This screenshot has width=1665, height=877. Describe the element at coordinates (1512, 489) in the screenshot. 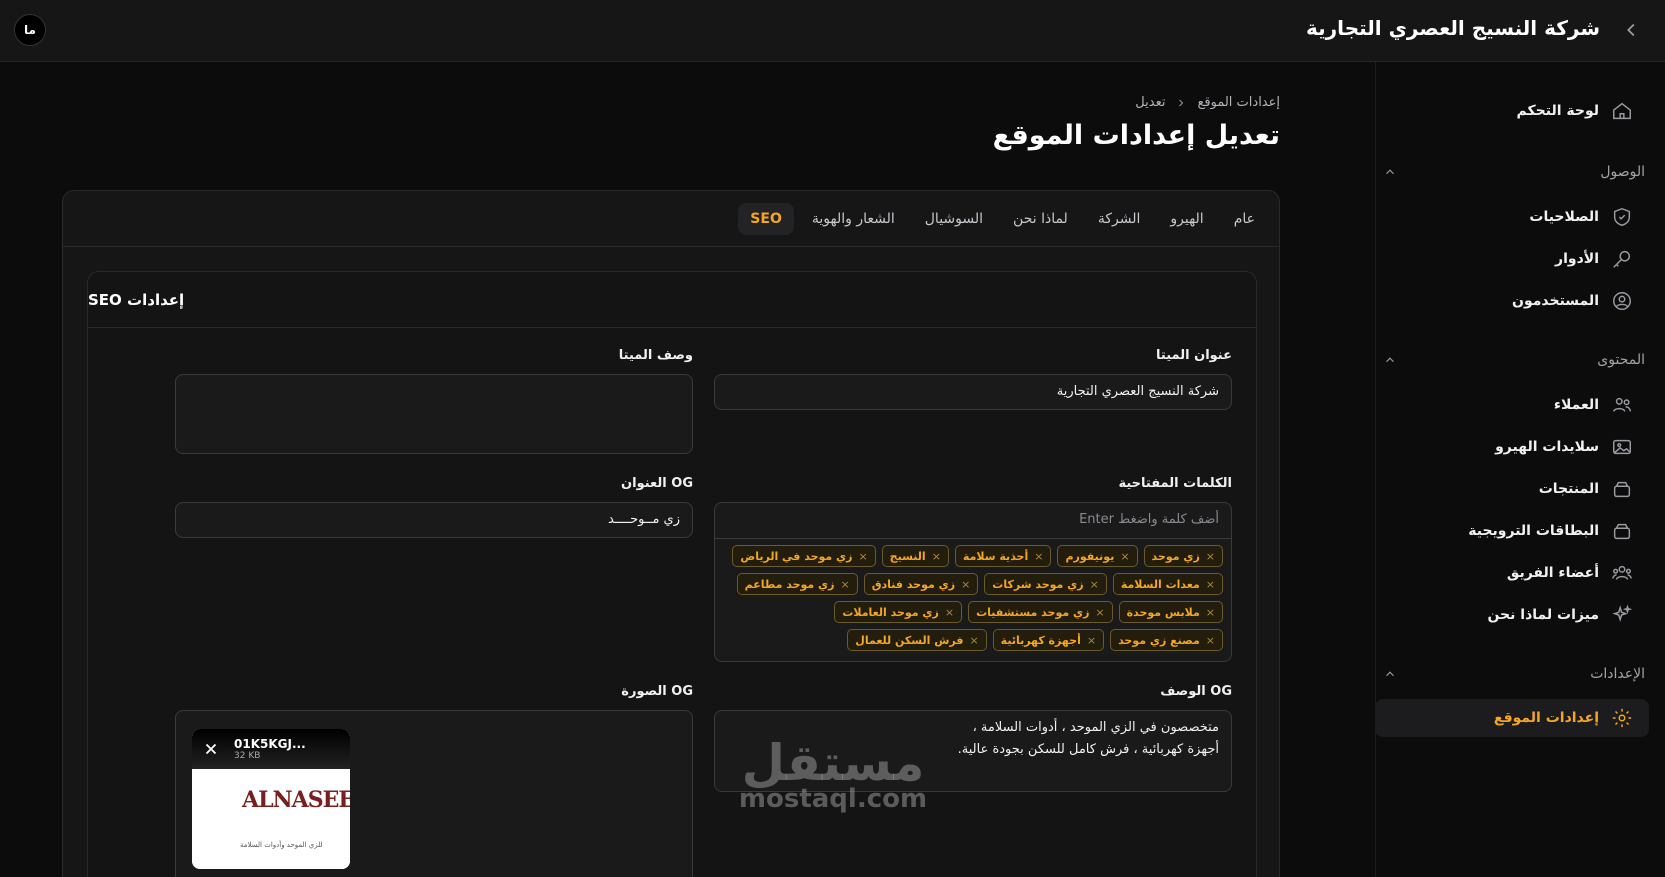

I see `sidebar-item-products: المنتجات` at that location.